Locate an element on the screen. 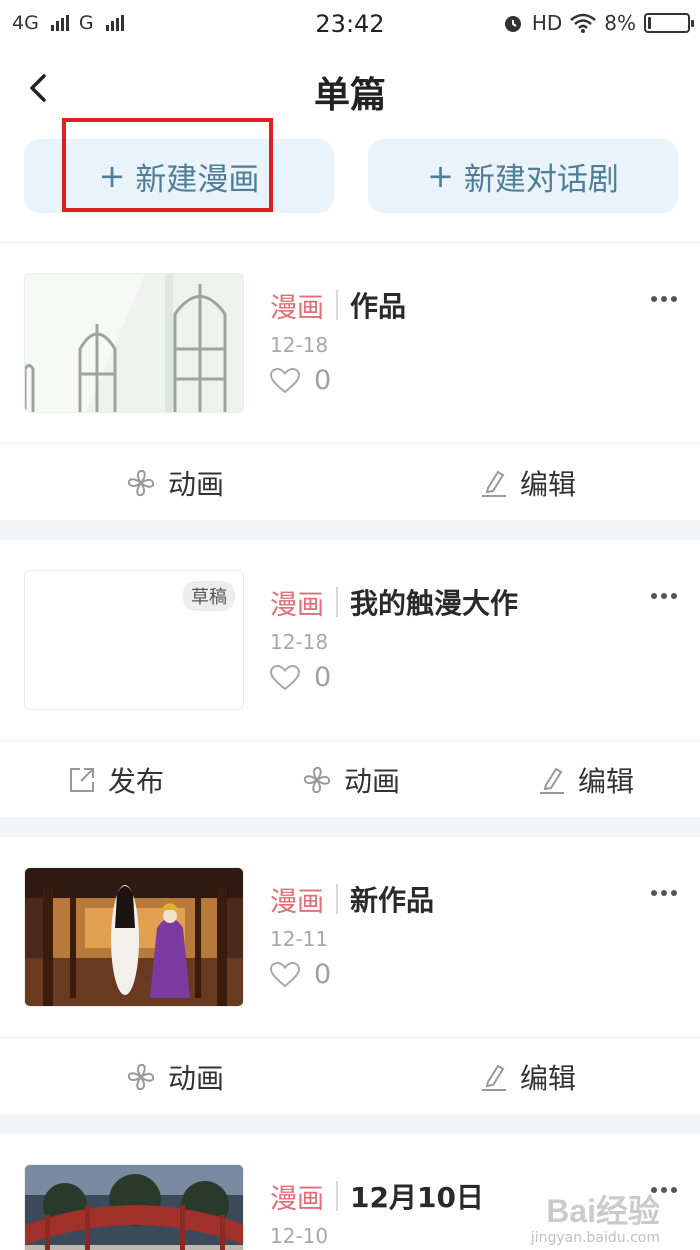 The height and width of the screenshot is (1250, 700). work-title: 作品 is located at coordinates (378, 306).